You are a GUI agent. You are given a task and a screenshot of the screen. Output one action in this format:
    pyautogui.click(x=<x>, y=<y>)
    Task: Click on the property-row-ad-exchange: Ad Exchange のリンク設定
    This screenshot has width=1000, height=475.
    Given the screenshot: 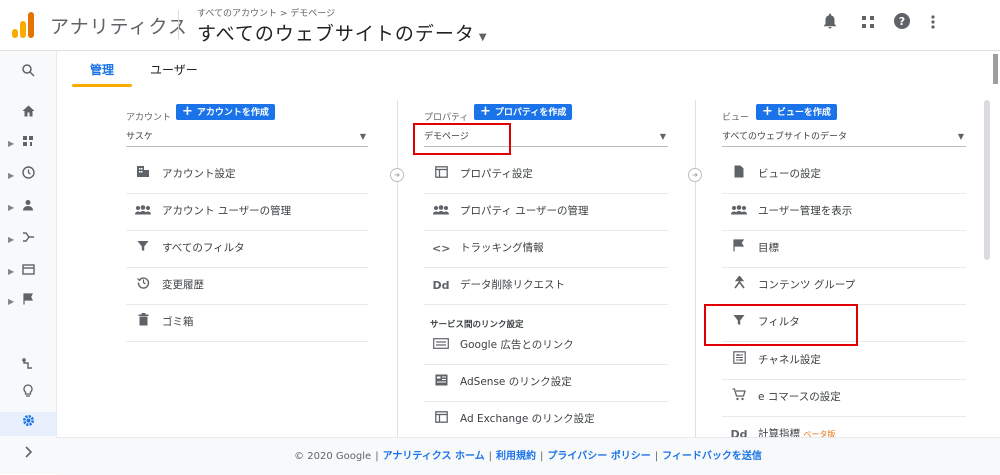 What is the action you would take?
    pyautogui.click(x=546, y=420)
    